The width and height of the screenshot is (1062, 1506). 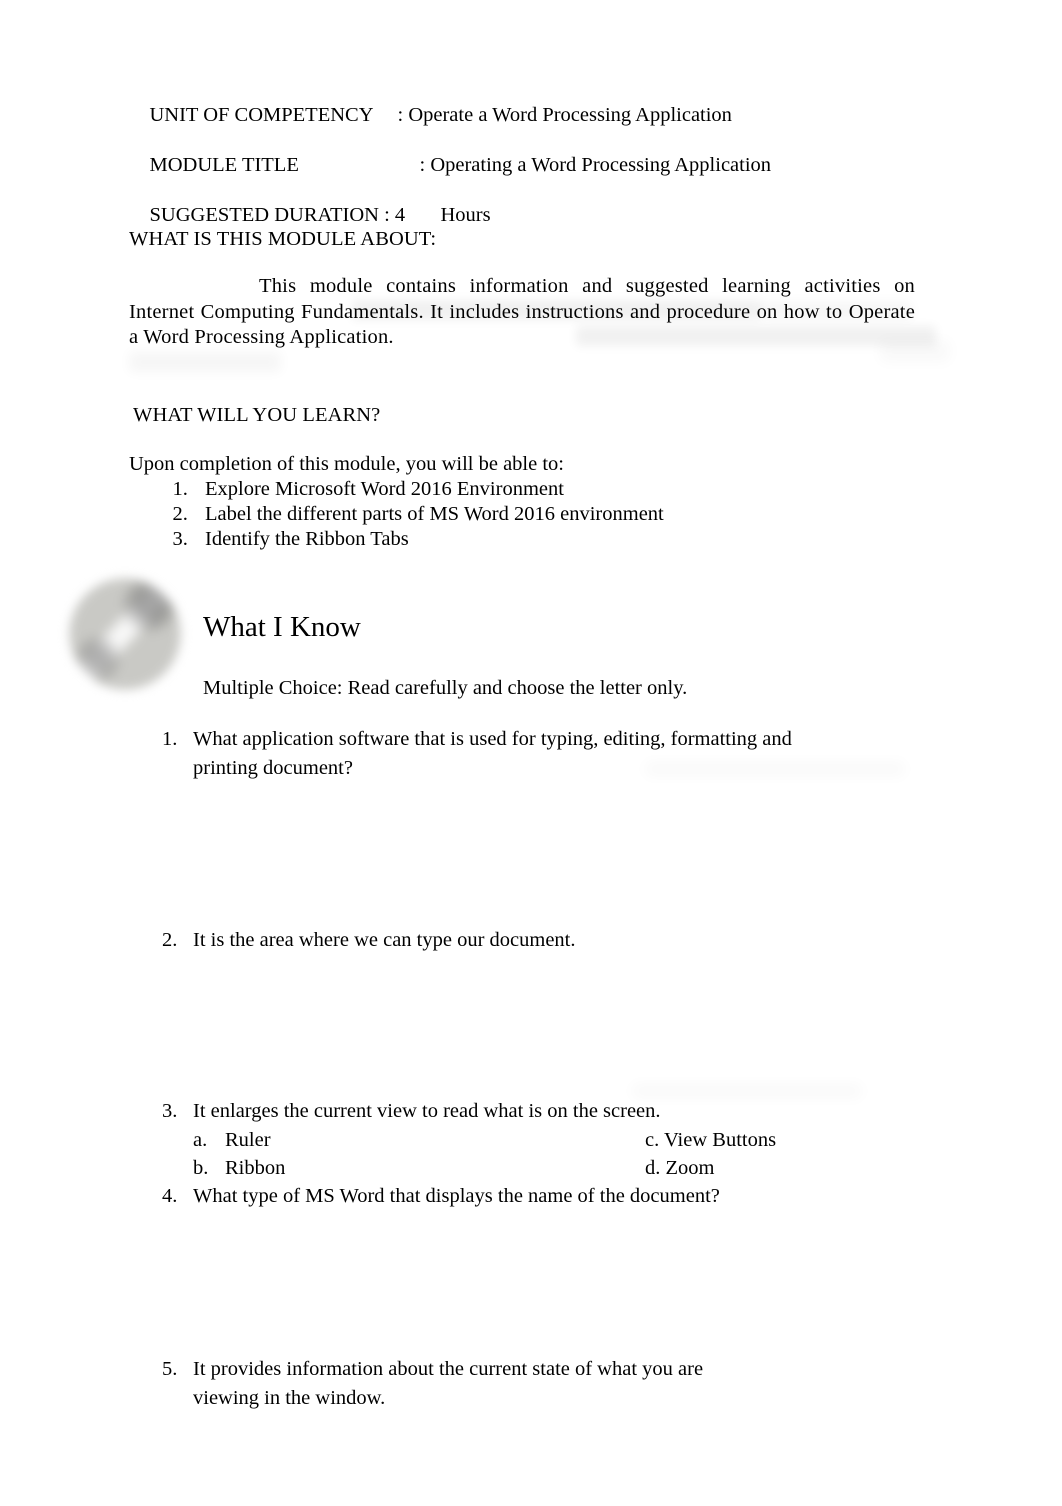 I want to click on header-value-suggested-duration: Hours, so click(x=465, y=215).